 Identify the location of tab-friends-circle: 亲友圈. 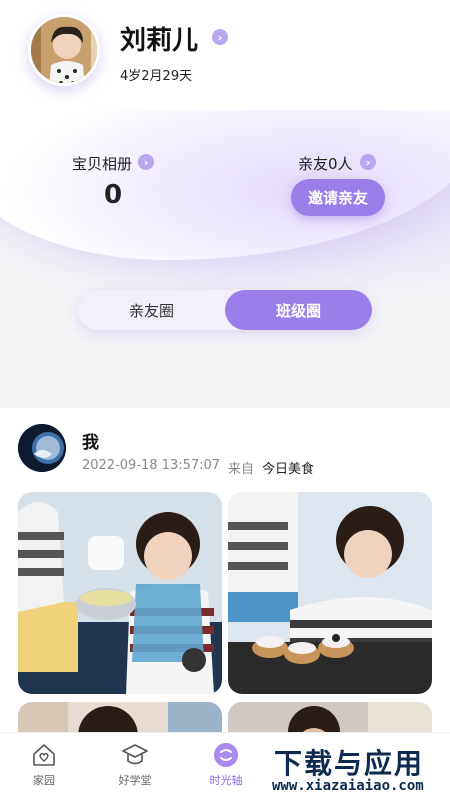
(151, 310).